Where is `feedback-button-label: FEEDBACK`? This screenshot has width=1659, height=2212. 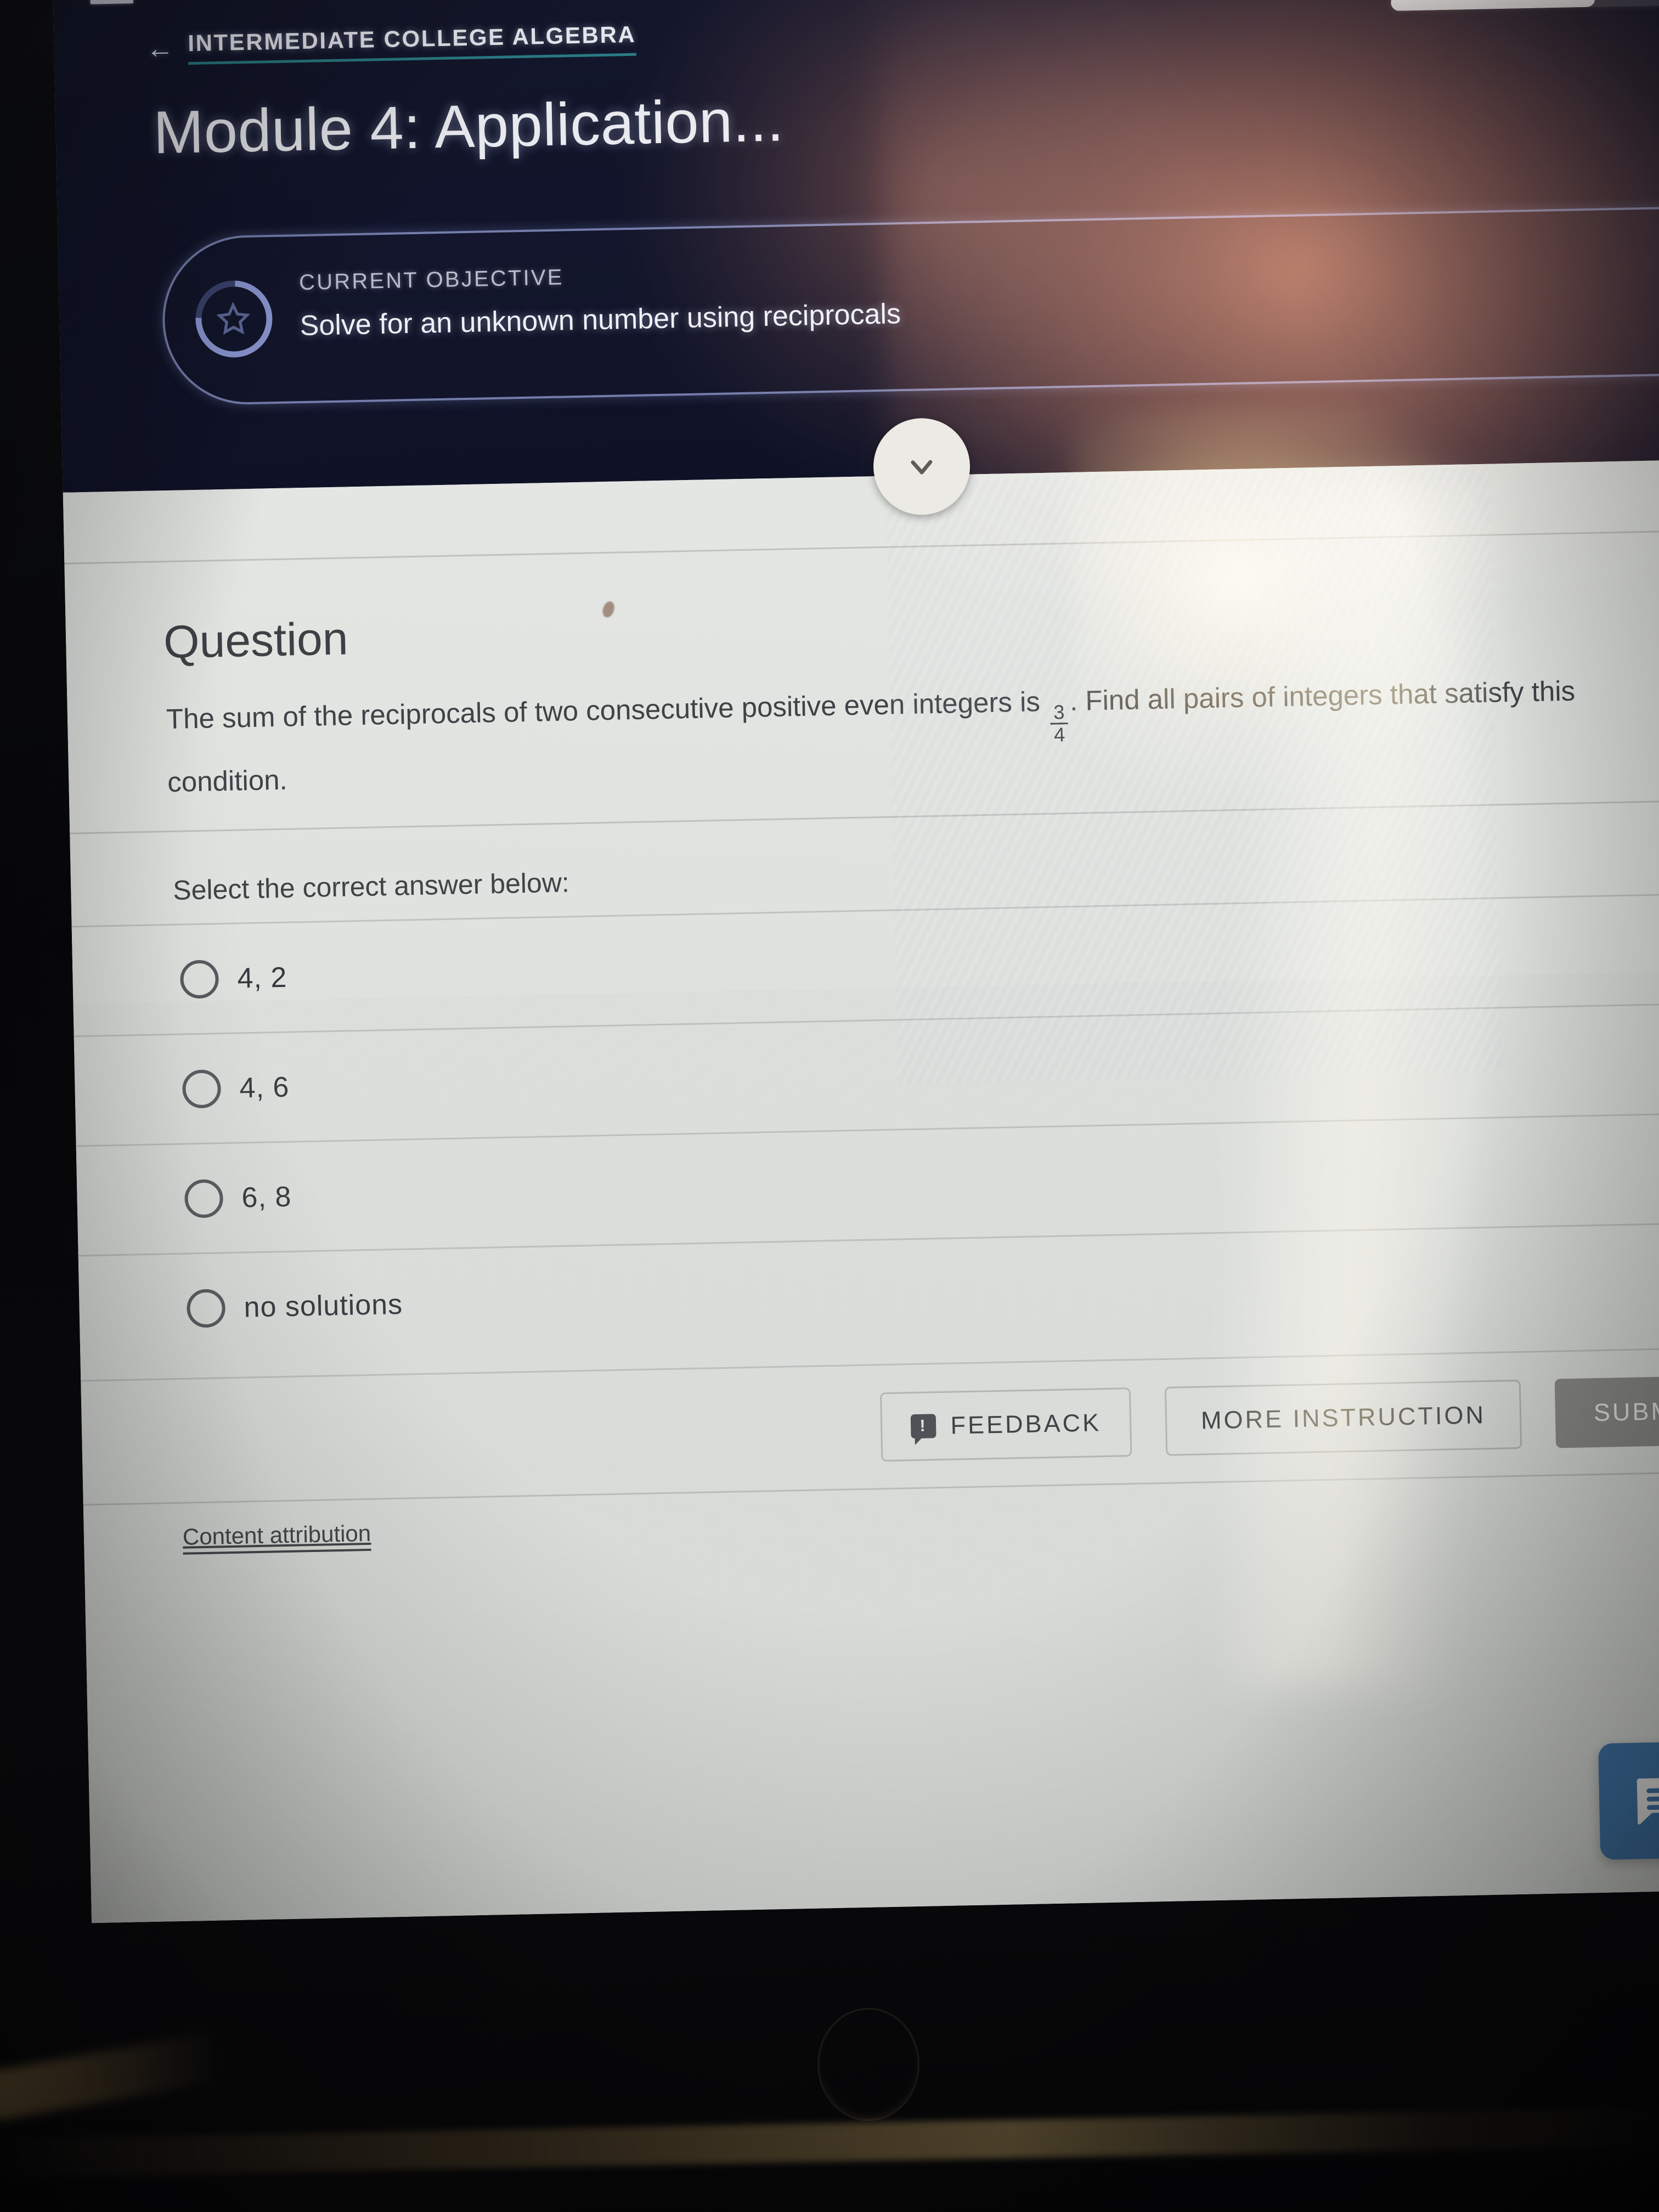
feedback-button-label: FEEDBACK is located at coordinates (1026, 1424).